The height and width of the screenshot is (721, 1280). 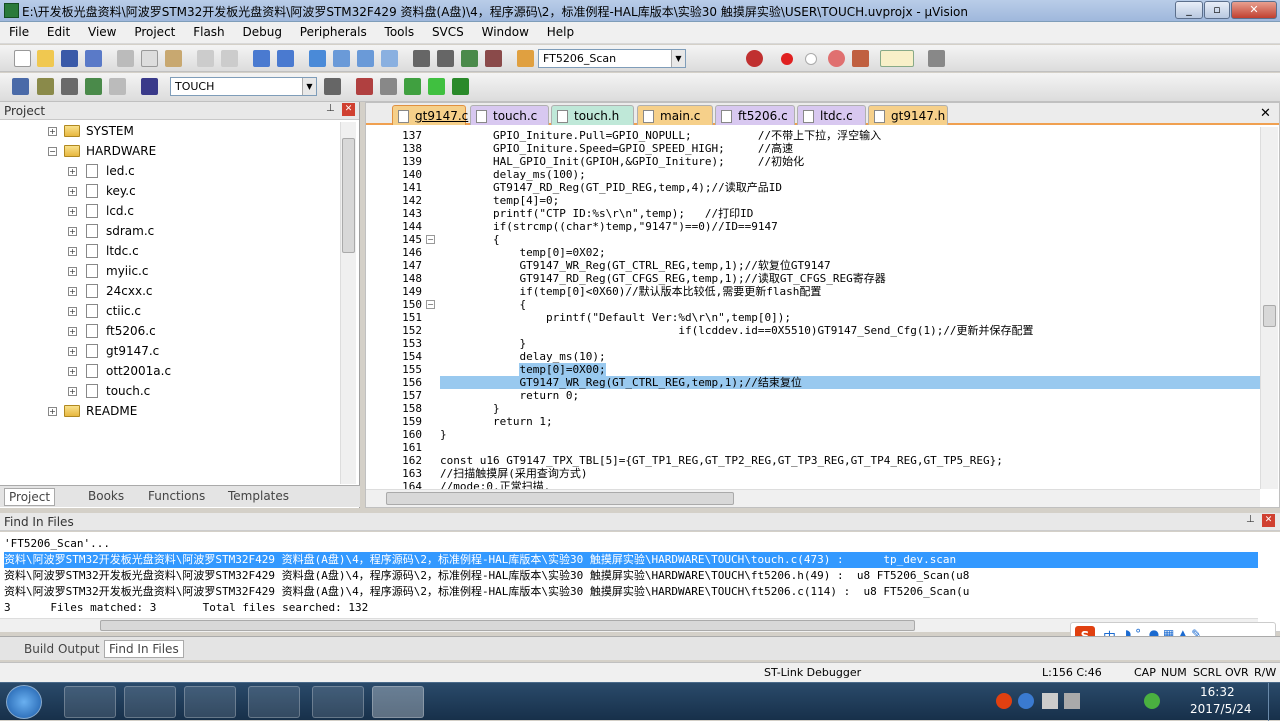 What do you see at coordinates (24, 702) in the screenshot?
I see `start-button` at bounding box center [24, 702].